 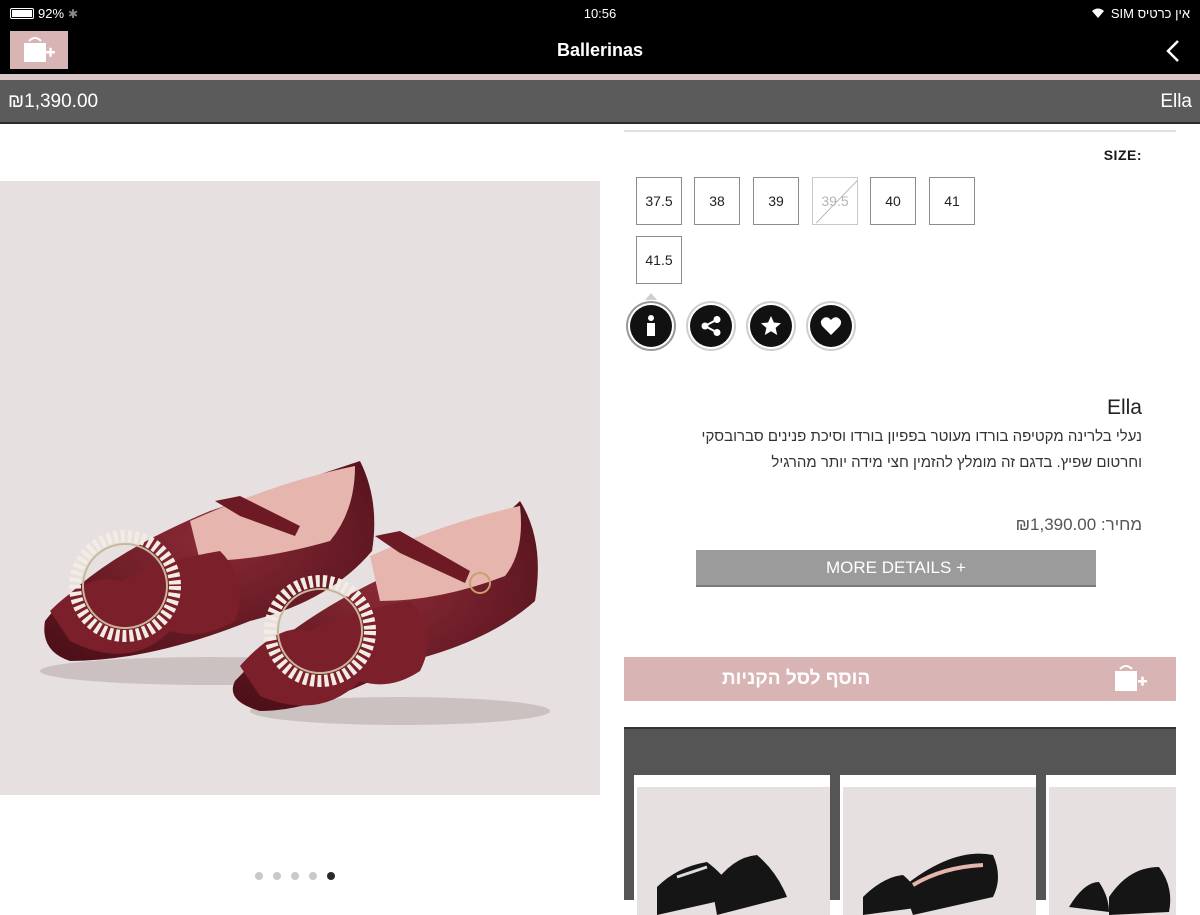 I want to click on add-to-cart-label: הוסף לסל הקניות, so click(x=796, y=678).